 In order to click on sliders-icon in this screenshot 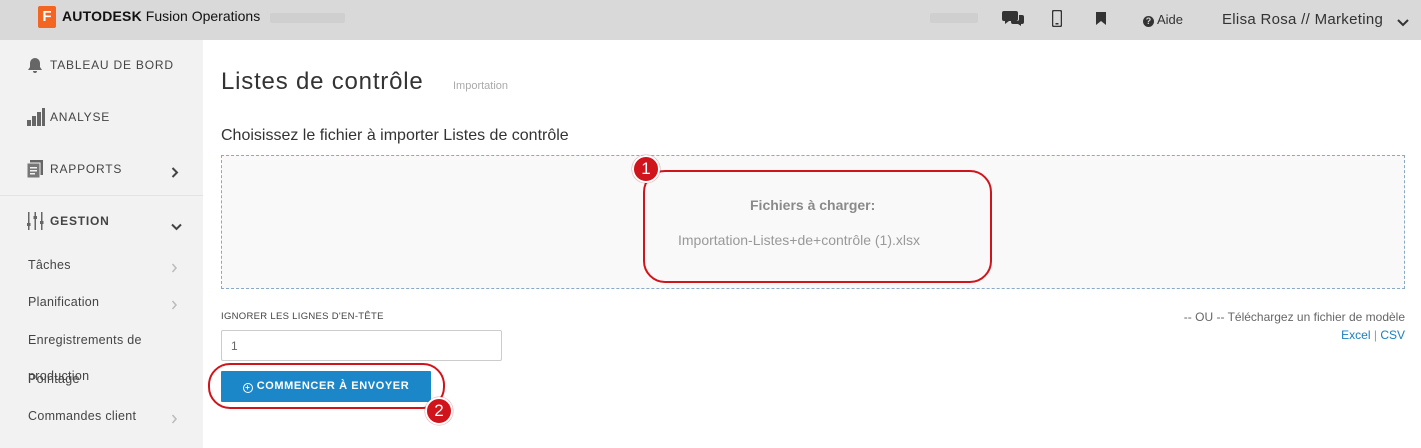, I will do `click(35, 223)`.